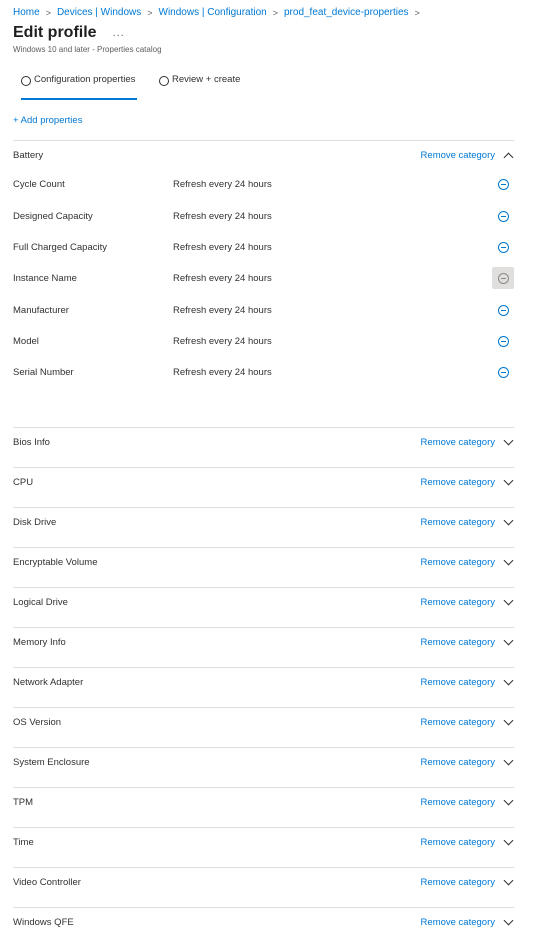 This screenshot has width=552, height=942. I want to click on property-row: Manufacturer Refresh every 24 hours, so click(263, 312).